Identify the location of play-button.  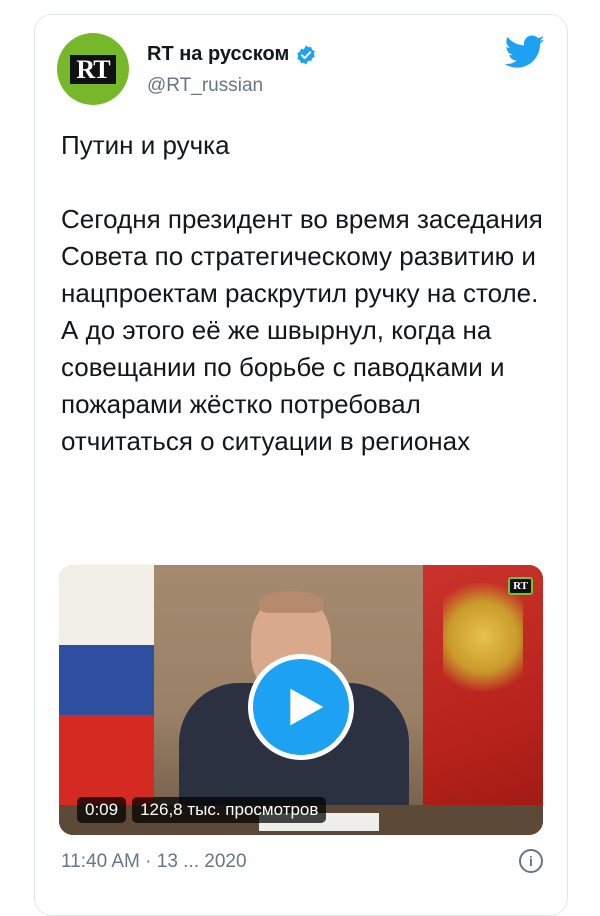
(301, 707).